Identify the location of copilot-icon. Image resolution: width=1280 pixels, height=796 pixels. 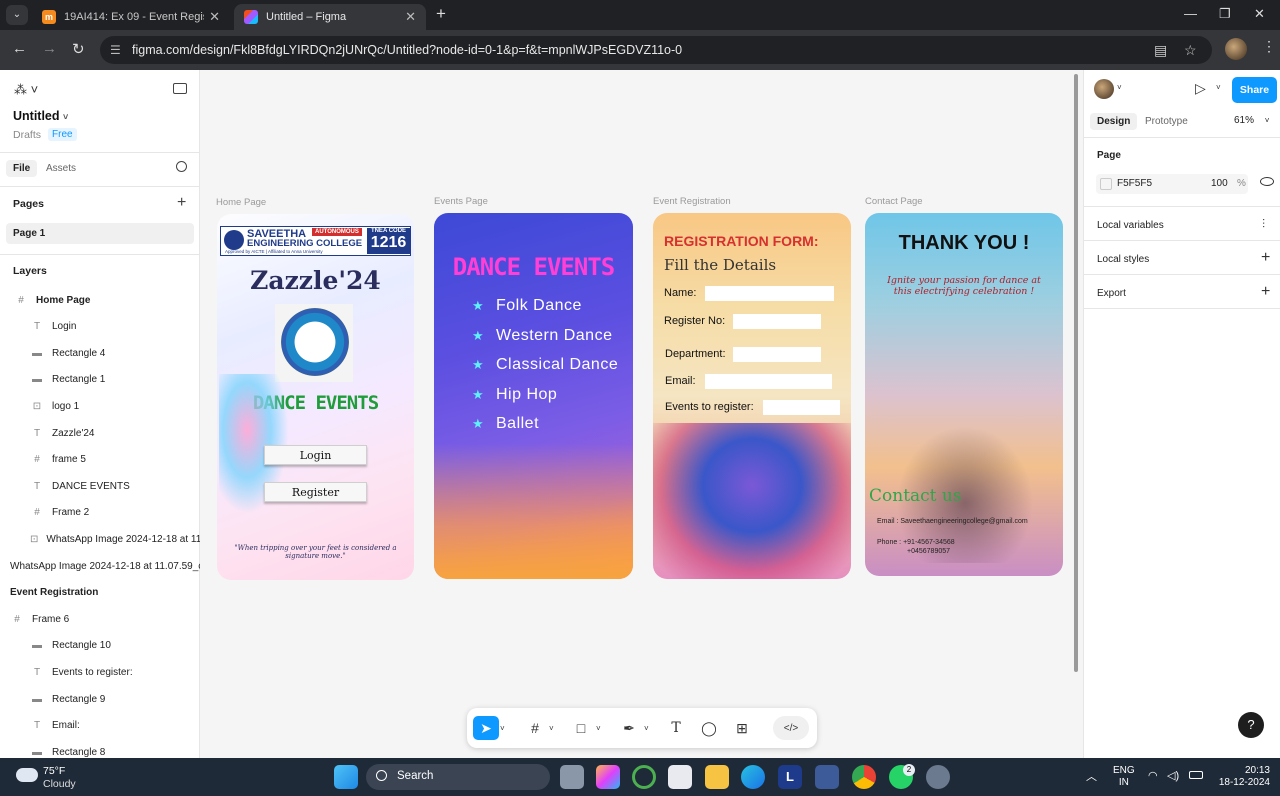
(608, 777).